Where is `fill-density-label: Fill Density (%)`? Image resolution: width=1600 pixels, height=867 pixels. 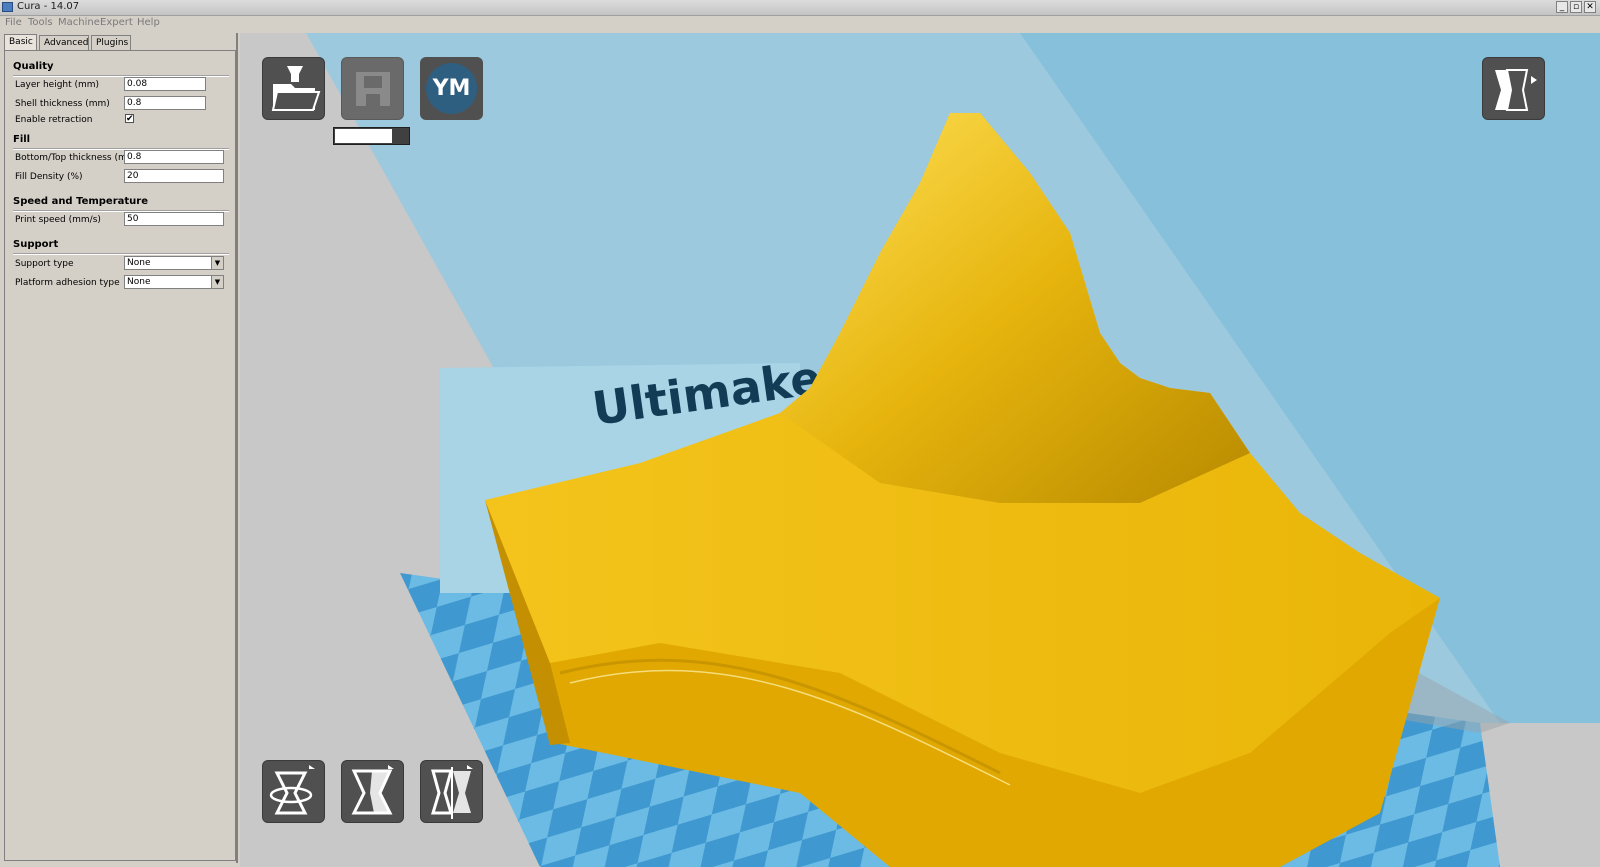 fill-density-label: Fill Density (%) is located at coordinates (49, 177).